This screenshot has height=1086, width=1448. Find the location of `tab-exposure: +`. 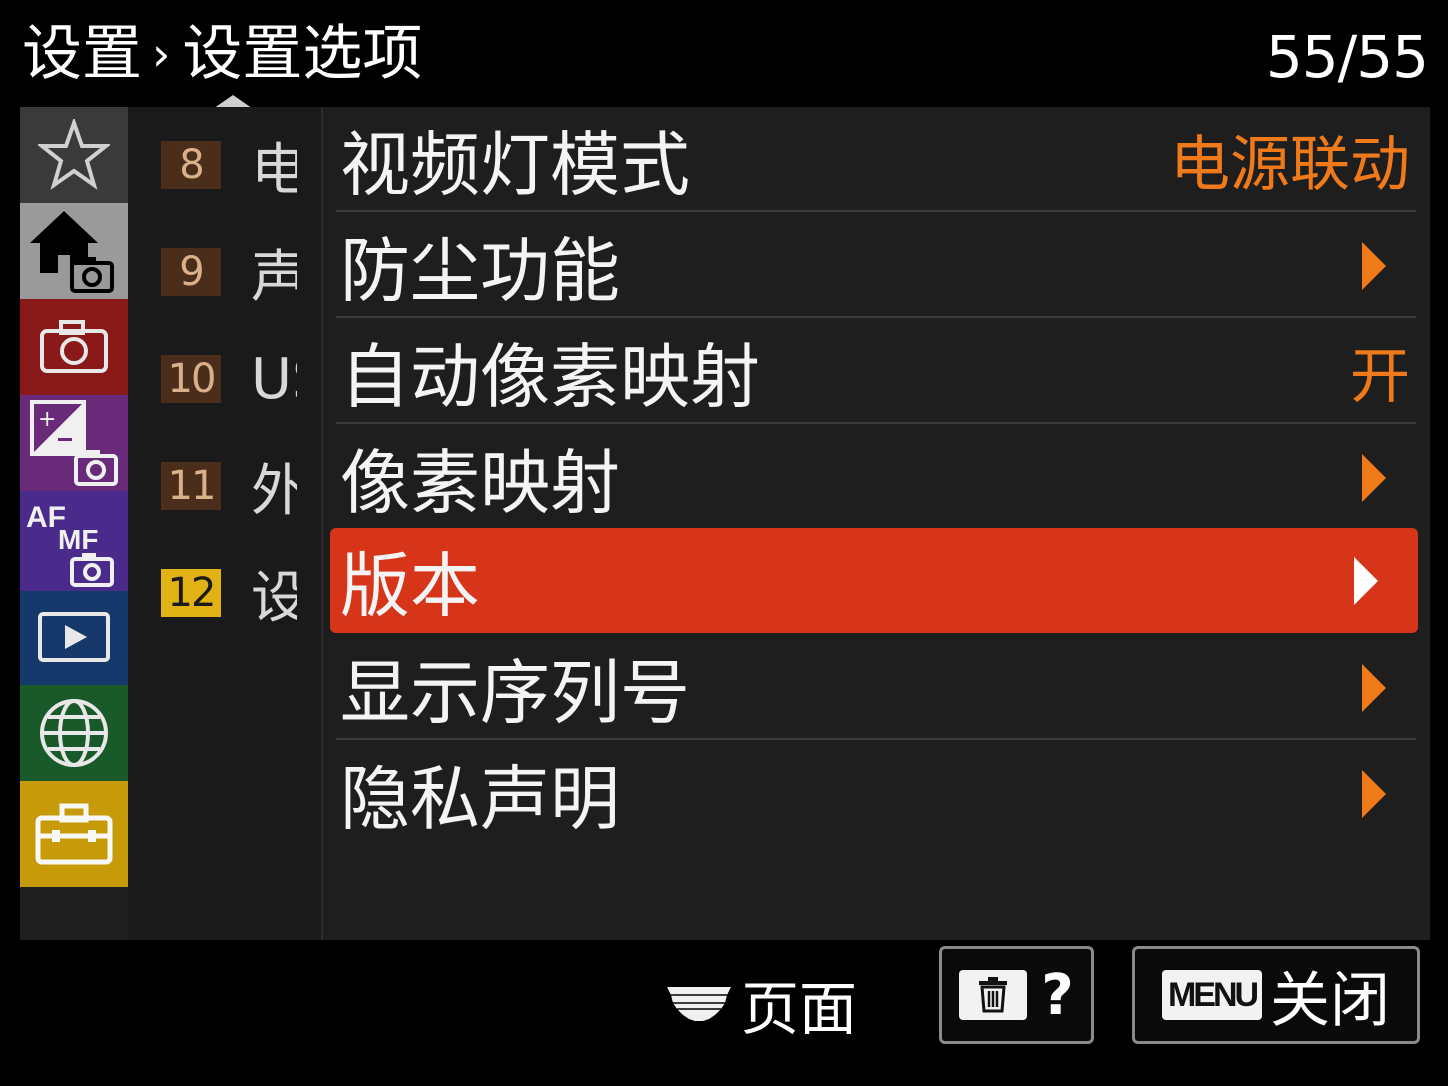

tab-exposure: + is located at coordinates (74, 443).